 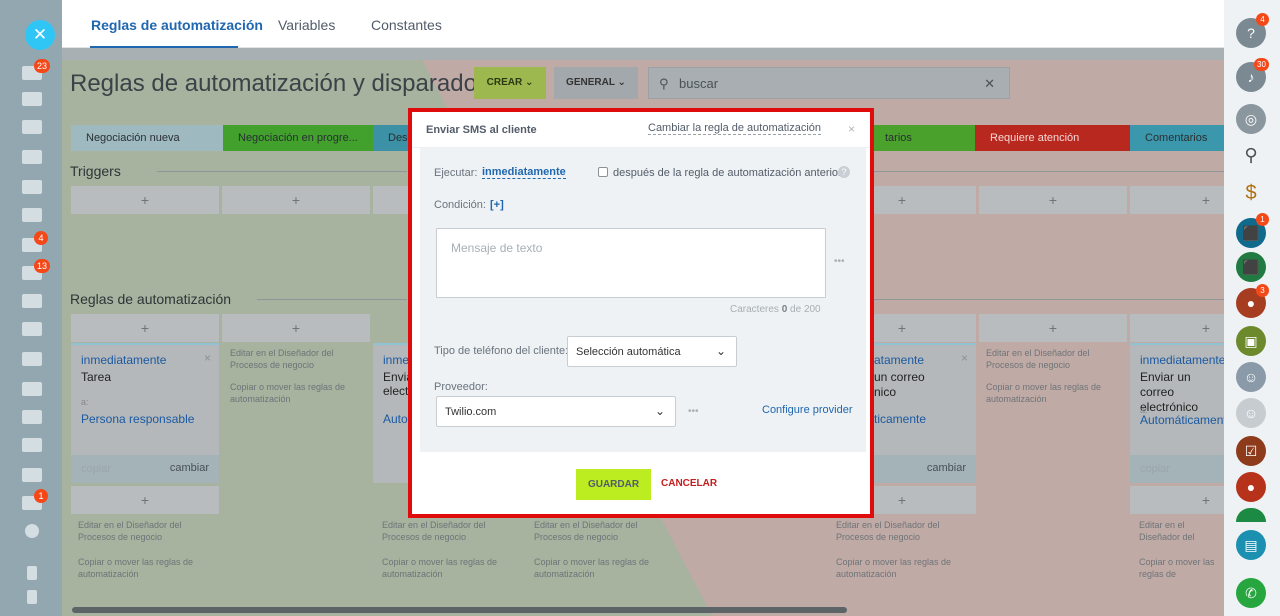 I want to click on provider-label: Proveedor:, so click(x=461, y=387).